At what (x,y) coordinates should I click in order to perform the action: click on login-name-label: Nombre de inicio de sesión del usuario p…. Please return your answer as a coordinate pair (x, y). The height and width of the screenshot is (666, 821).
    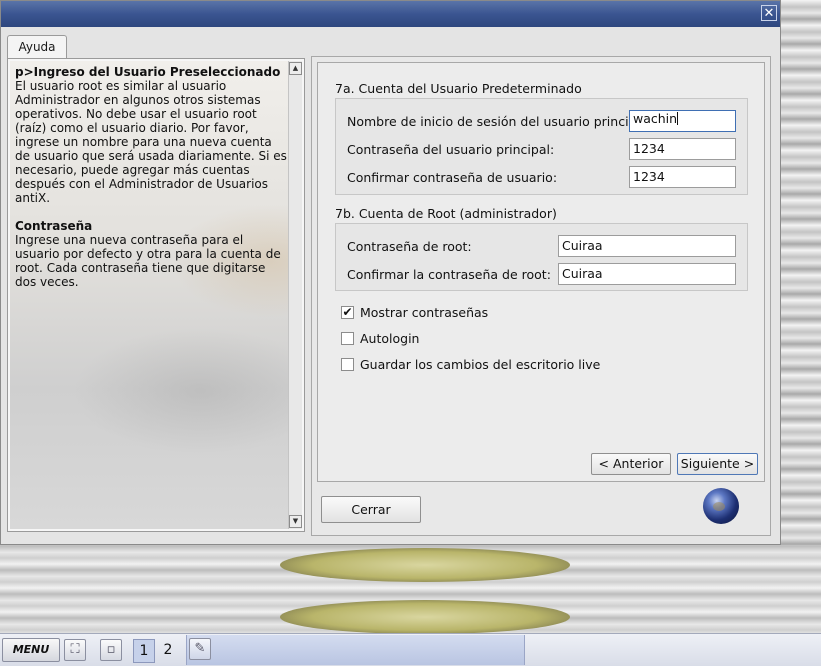
    Looking at the image, I should click on (487, 121).